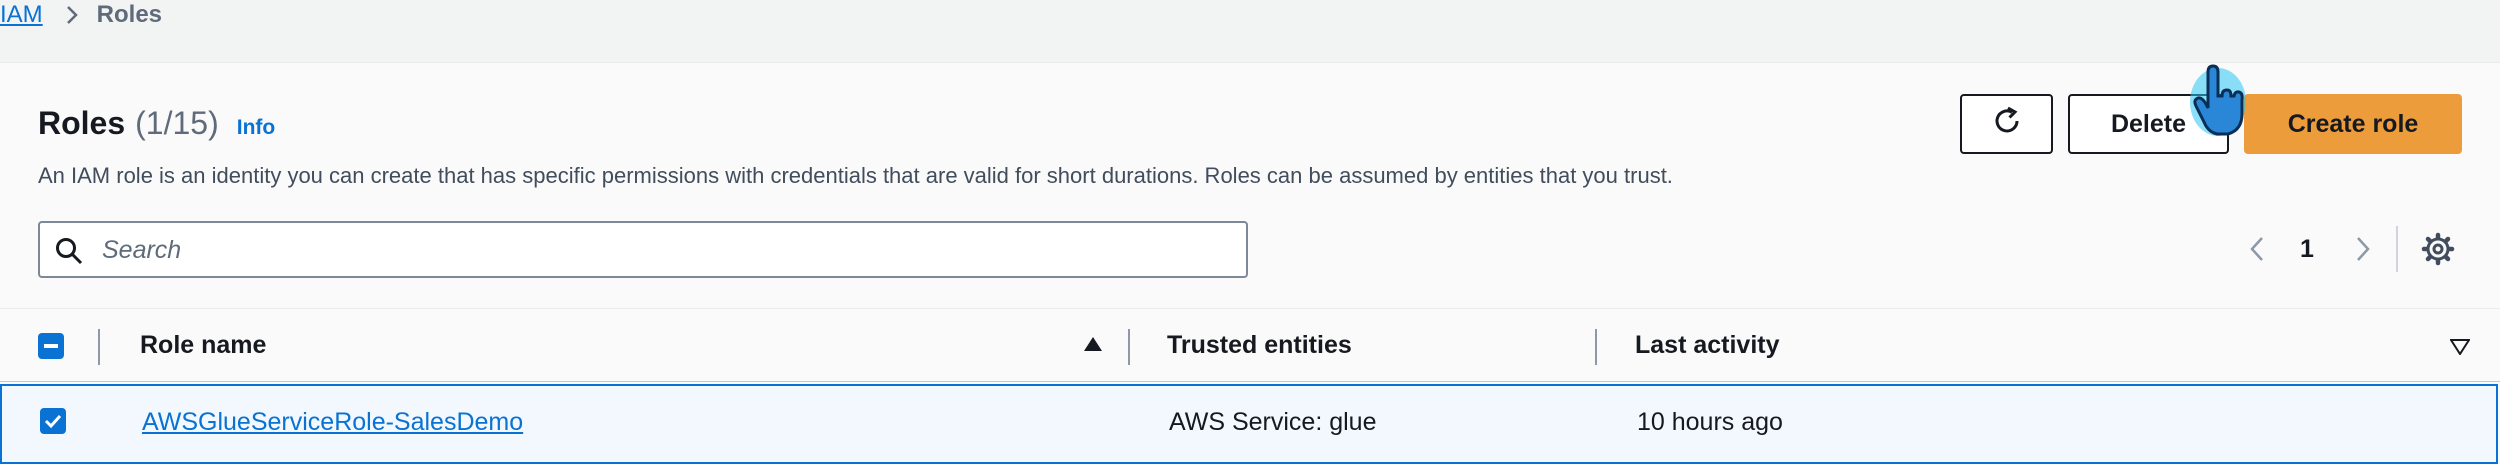 This screenshot has height=464, width=2500. Describe the element at coordinates (1273, 422) in the screenshot. I see `trusted-entities-cell: AWS Service: glue` at that location.